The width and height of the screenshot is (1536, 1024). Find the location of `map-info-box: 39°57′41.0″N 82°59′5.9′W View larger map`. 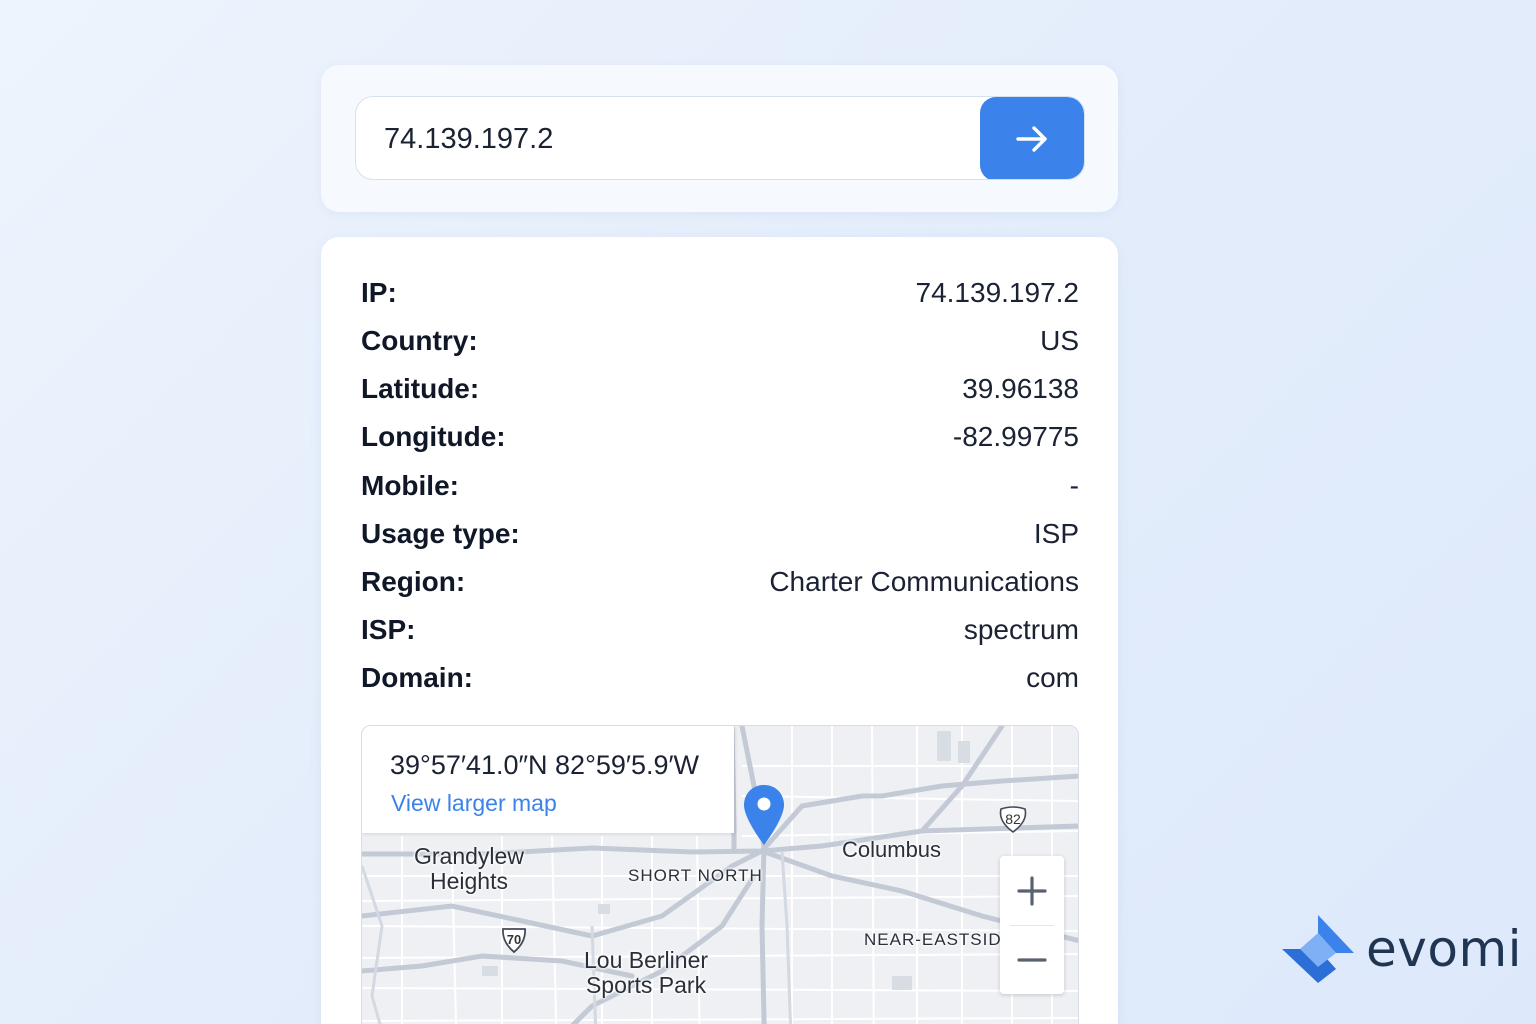

map-info-box: 39°57′41.0″N 82°59′5.9′W View larger map is located at coordinates (548, 779).